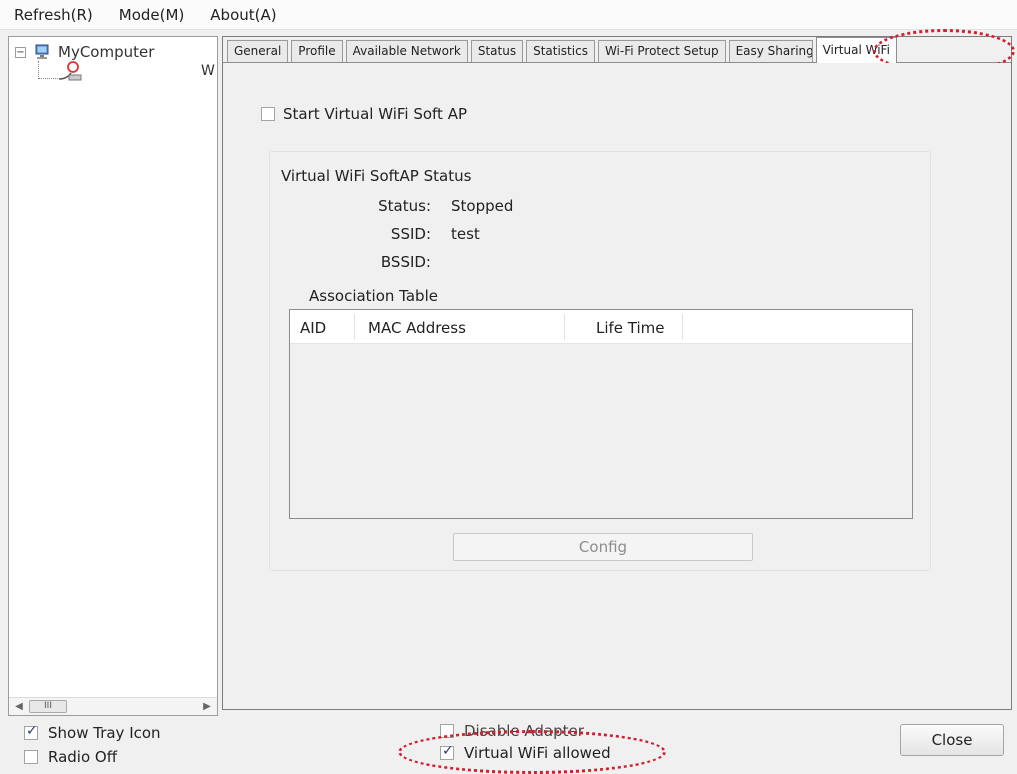  I want to click on tab-status: Status, so click(497, 51).